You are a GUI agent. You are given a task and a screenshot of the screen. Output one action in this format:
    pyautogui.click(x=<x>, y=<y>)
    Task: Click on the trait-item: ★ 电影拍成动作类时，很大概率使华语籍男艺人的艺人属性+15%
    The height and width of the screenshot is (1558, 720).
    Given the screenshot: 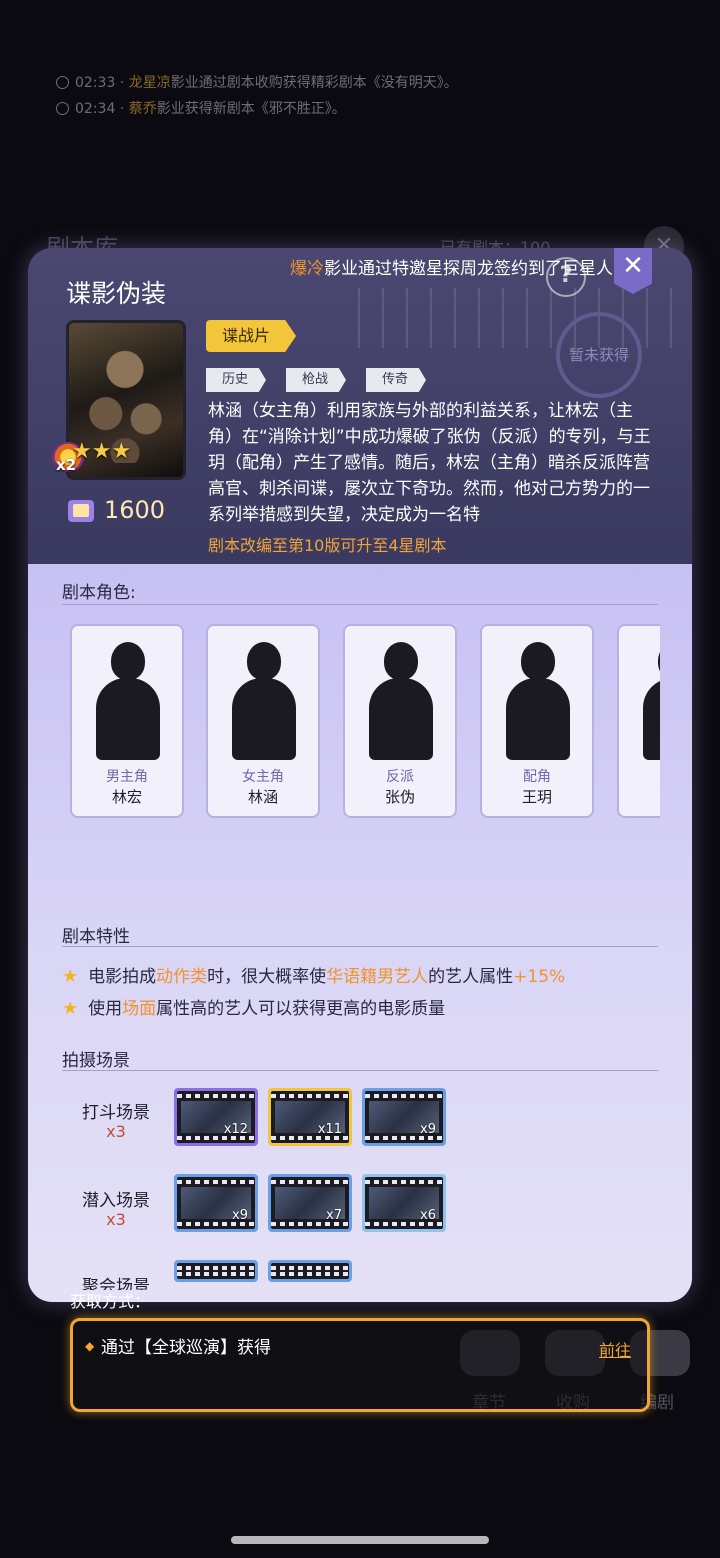 What is the action you would take?
    pyautogui.click(x=314, y=976)
    